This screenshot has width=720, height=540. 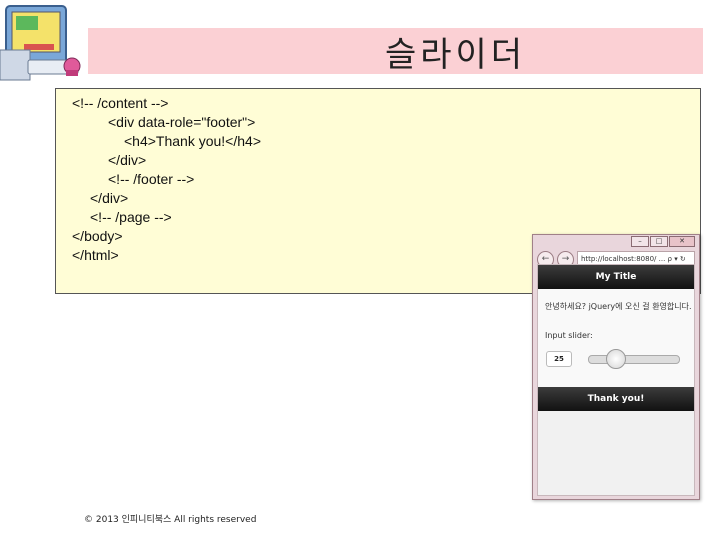 I want to click on page-header: My Title, so click(x=616, y=277).